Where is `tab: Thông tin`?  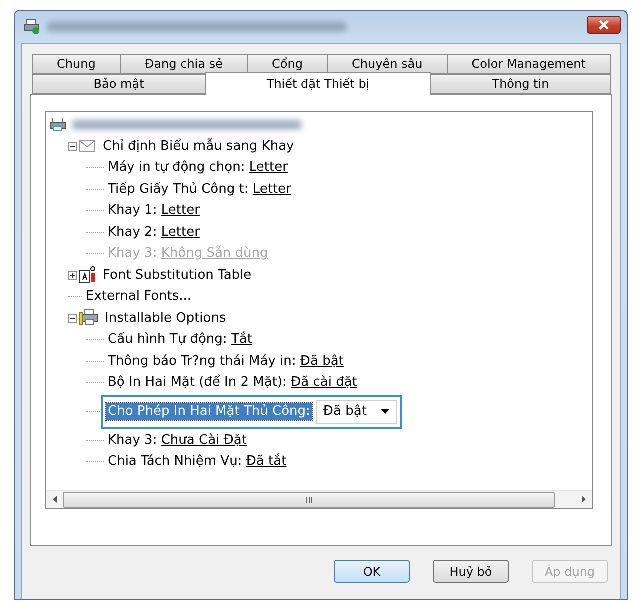 tab: Thông tin is located at coordinates (520, 84).